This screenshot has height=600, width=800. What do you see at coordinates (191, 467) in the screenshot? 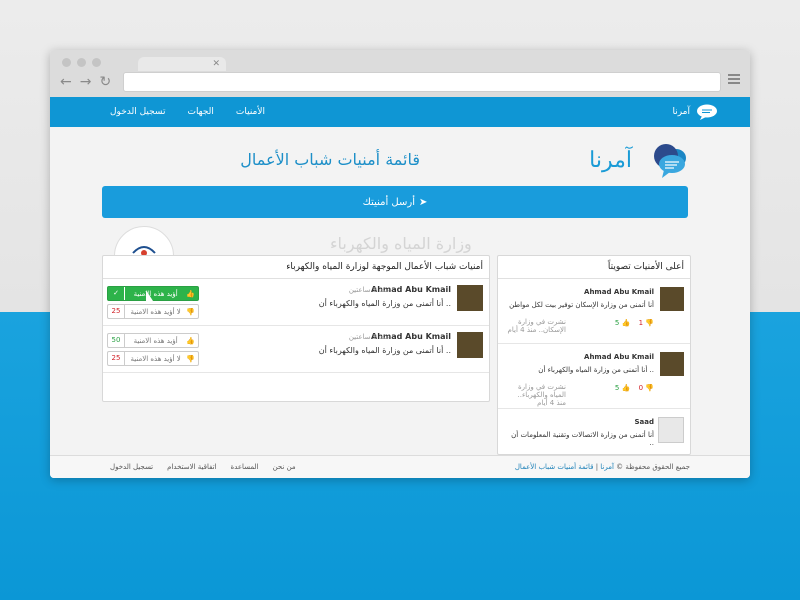
I see `footer-link-terms: اتفاقية الاستخدام` at bounding box center [191, 467].